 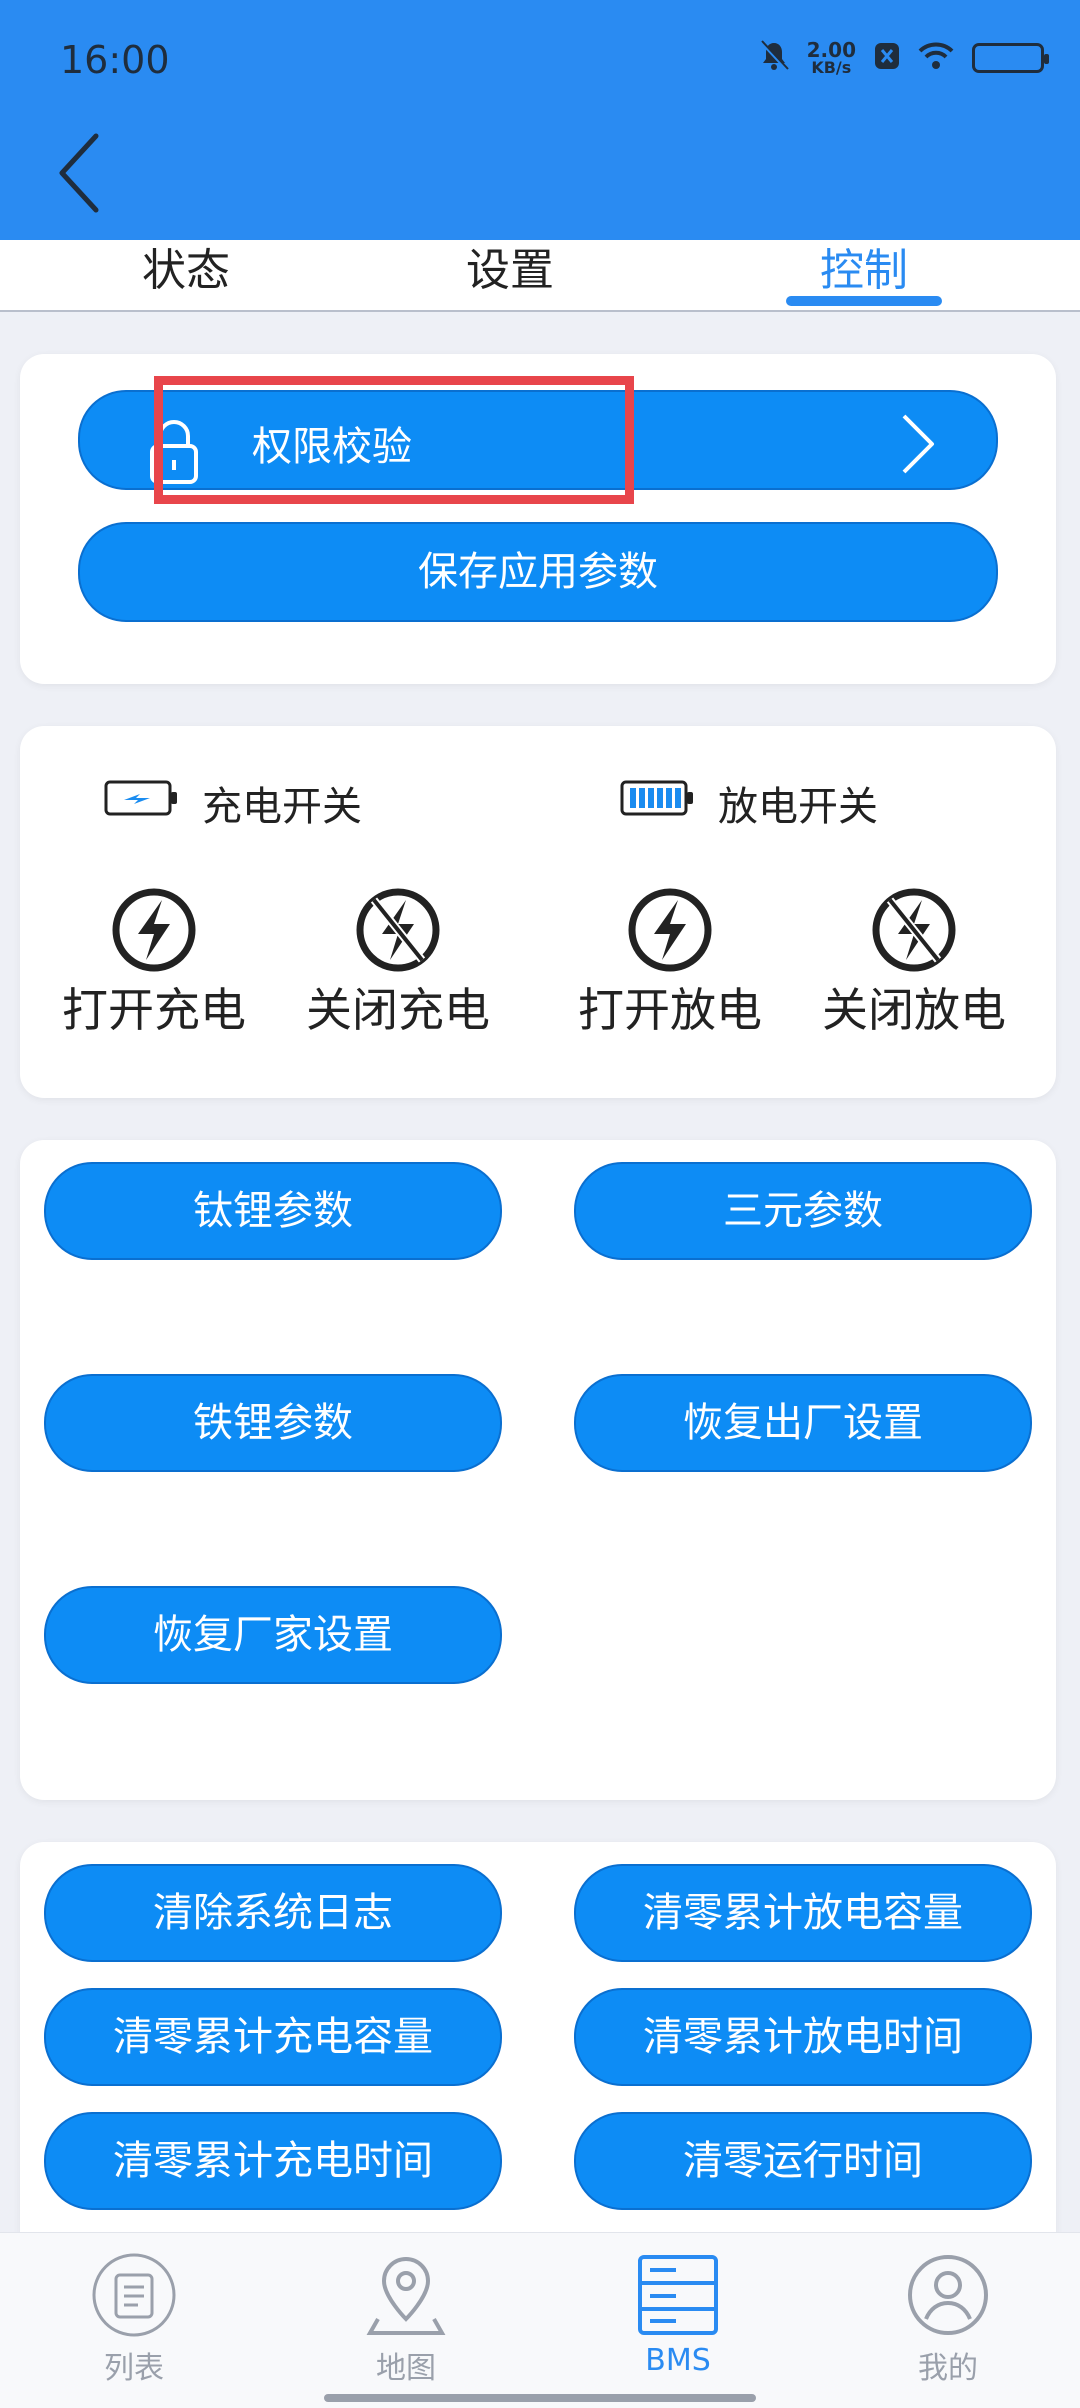 What do you see at coordinates (831, 57) in the screenshot?
I see `network-speed: 2.00 KB/s` at bounding box center [831, 57].